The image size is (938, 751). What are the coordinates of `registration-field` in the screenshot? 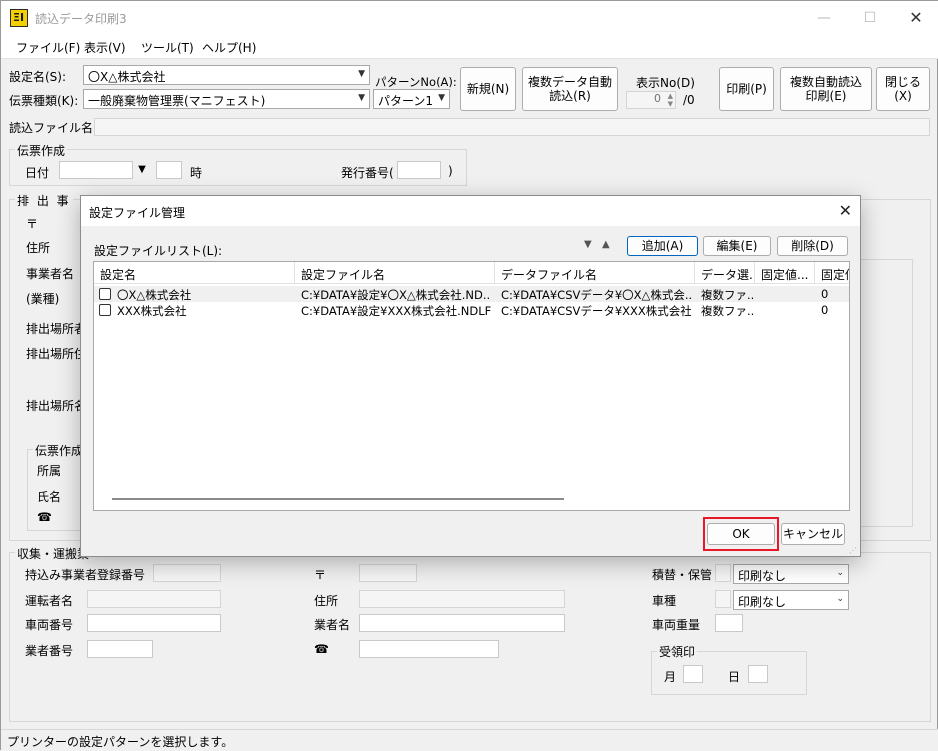 It's located at (187, 573).